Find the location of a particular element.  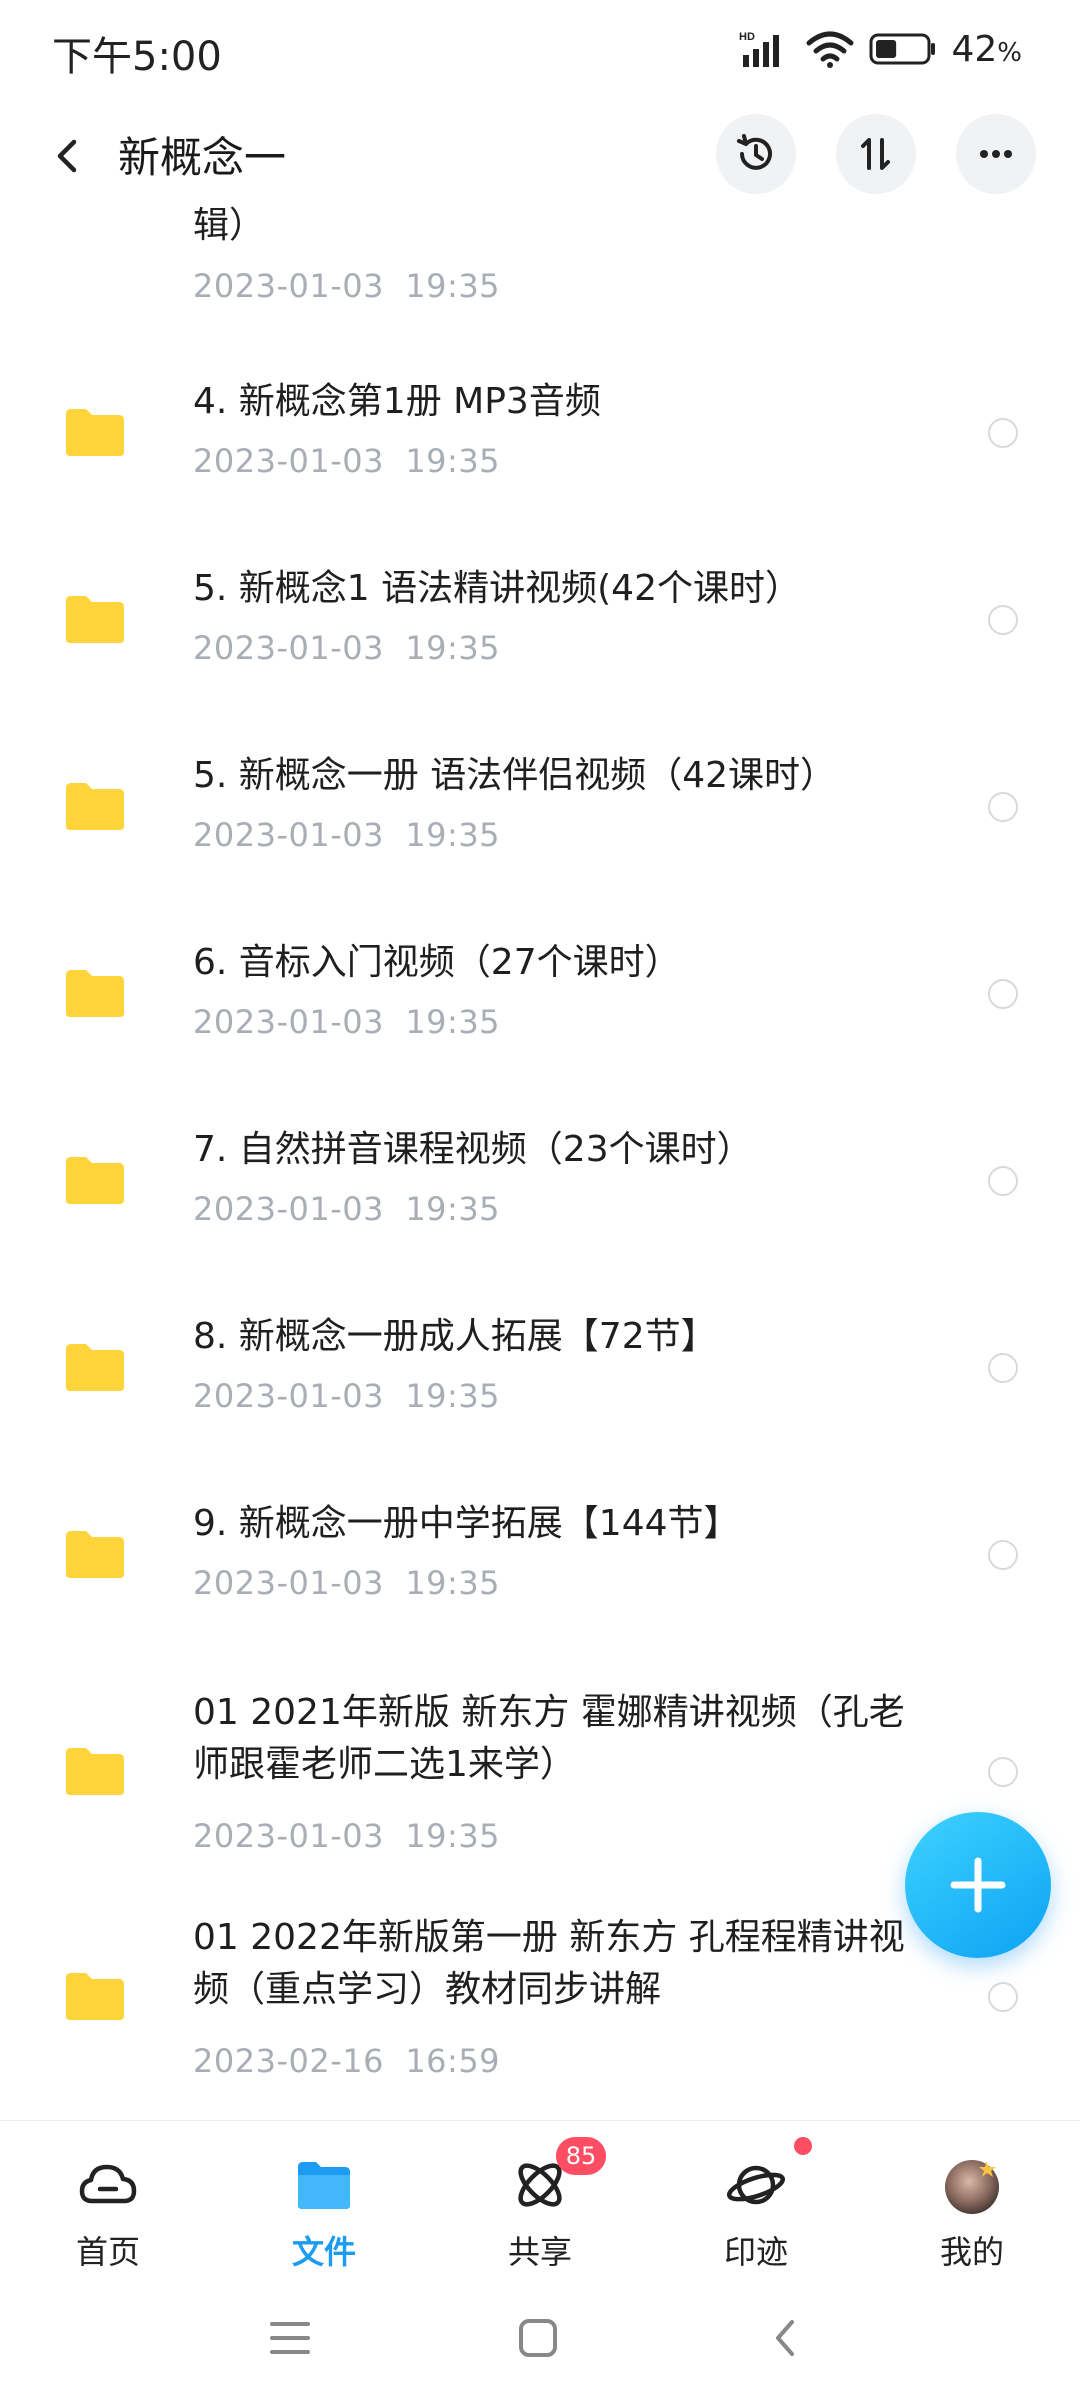

item-title: 01 2022年新版第一册 新东方 孔程程精讲视频（重点学习）教材同步讲解 is located at coordinates (549, 1963).